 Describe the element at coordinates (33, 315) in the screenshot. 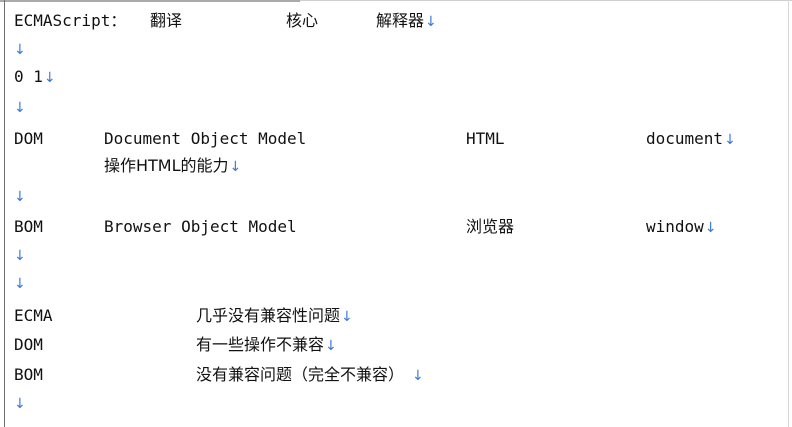

I see `compat-ecma-label: ECMA` at that location.